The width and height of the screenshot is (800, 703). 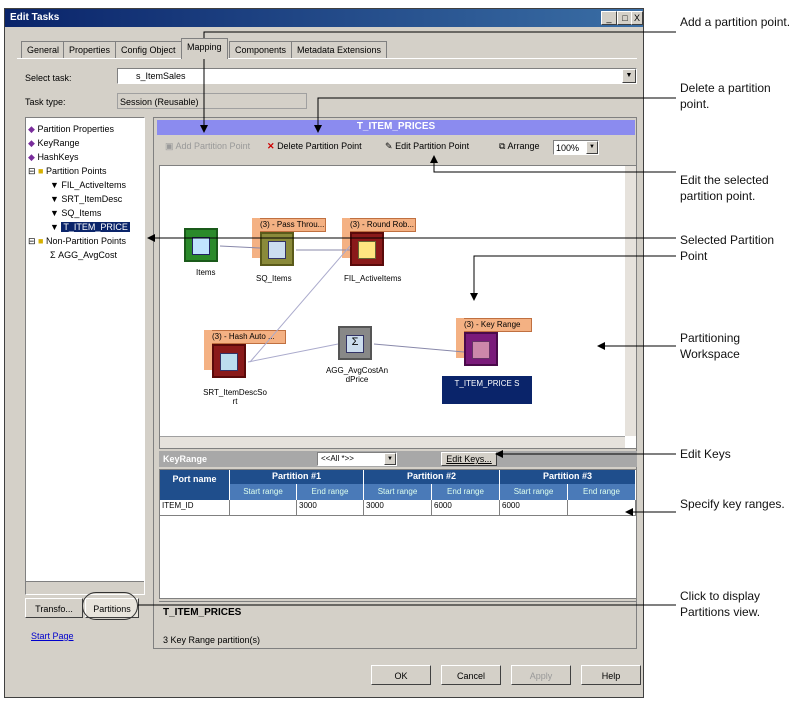 I want to click on col-port-name: Port name, so click(x=195, y=485).